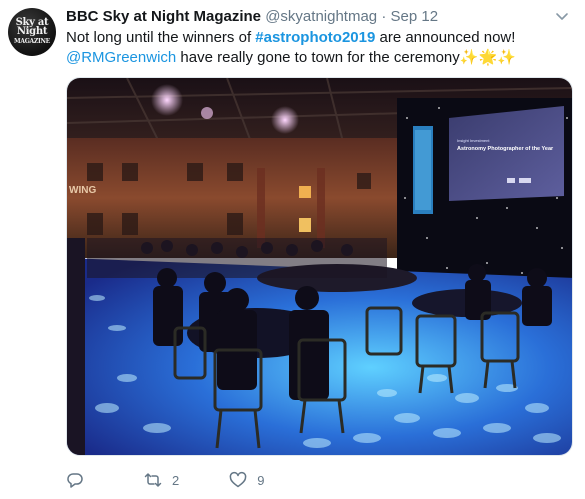  What do you see at coordinates (315, 37) in the screenshot?
I see `hashtag-link: #astrophoto2019` at bounding box center [315, 37].